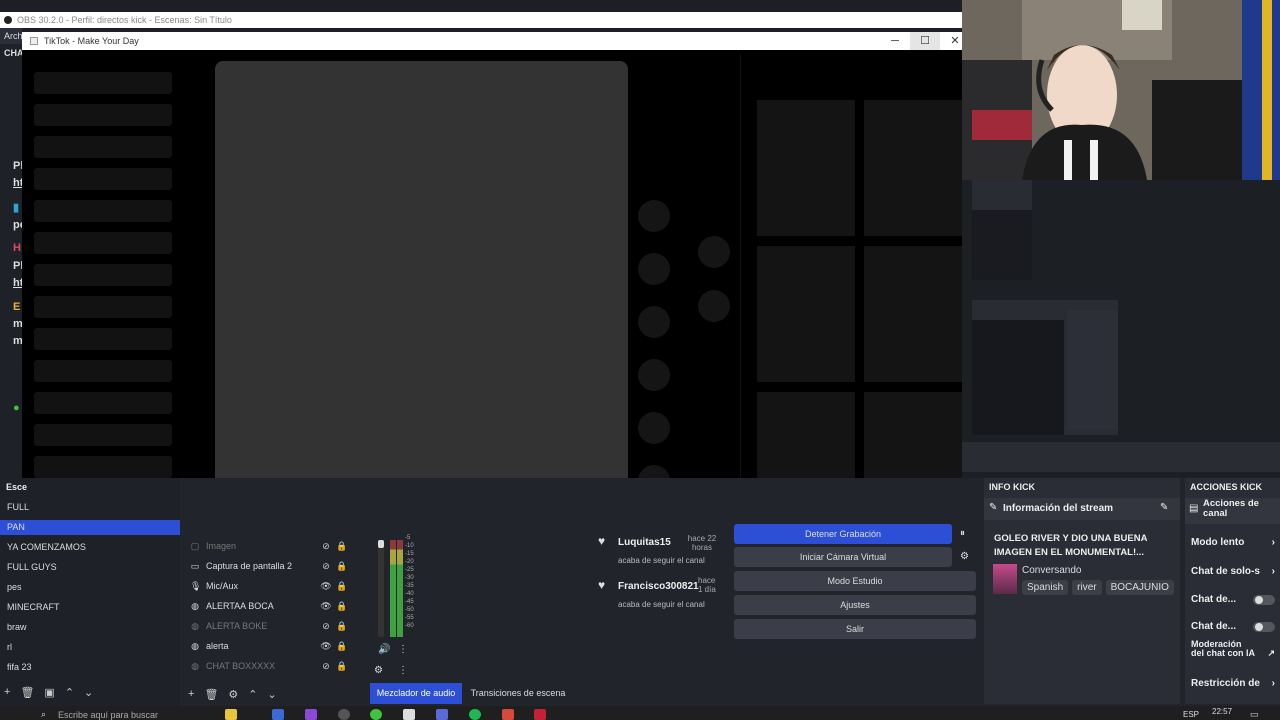  I want to click on studio-mode-button: Modo Estudio, so click(855, 581).